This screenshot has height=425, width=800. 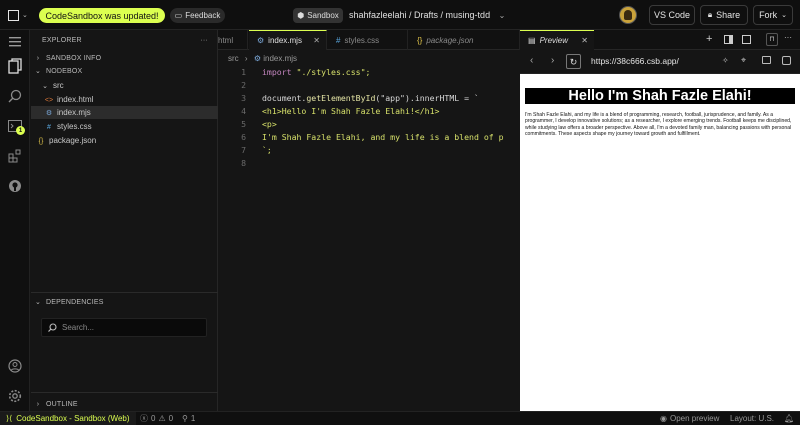 I want to click on file-label: index.html, so click(x=75, y=99).